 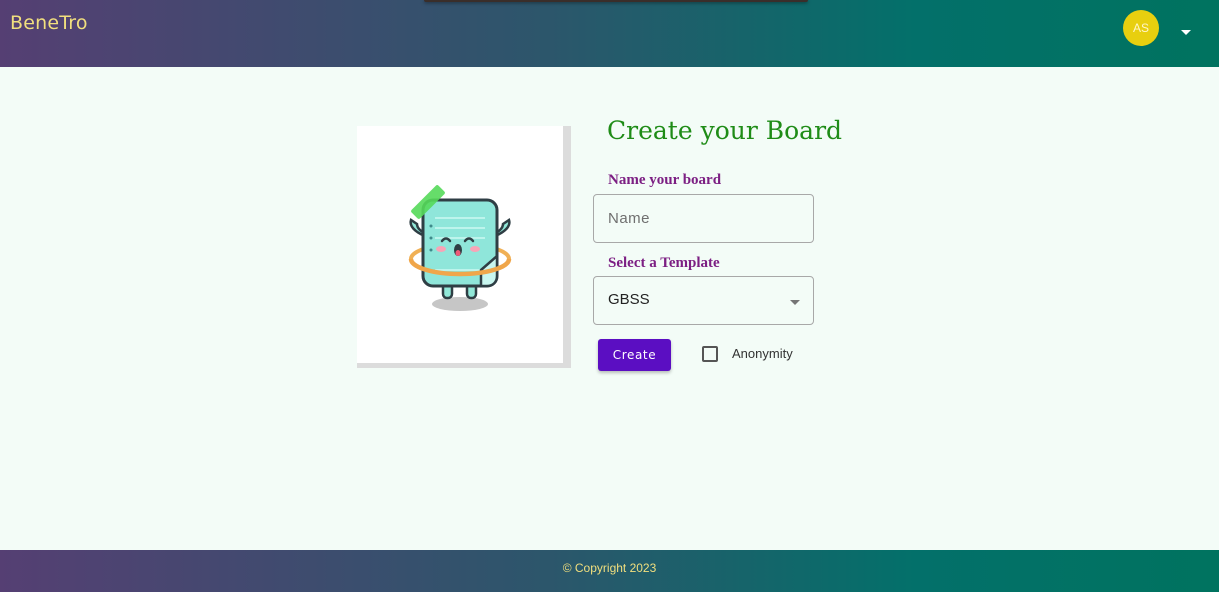 I want to click on board-name-input, so click(x=703, y=218).